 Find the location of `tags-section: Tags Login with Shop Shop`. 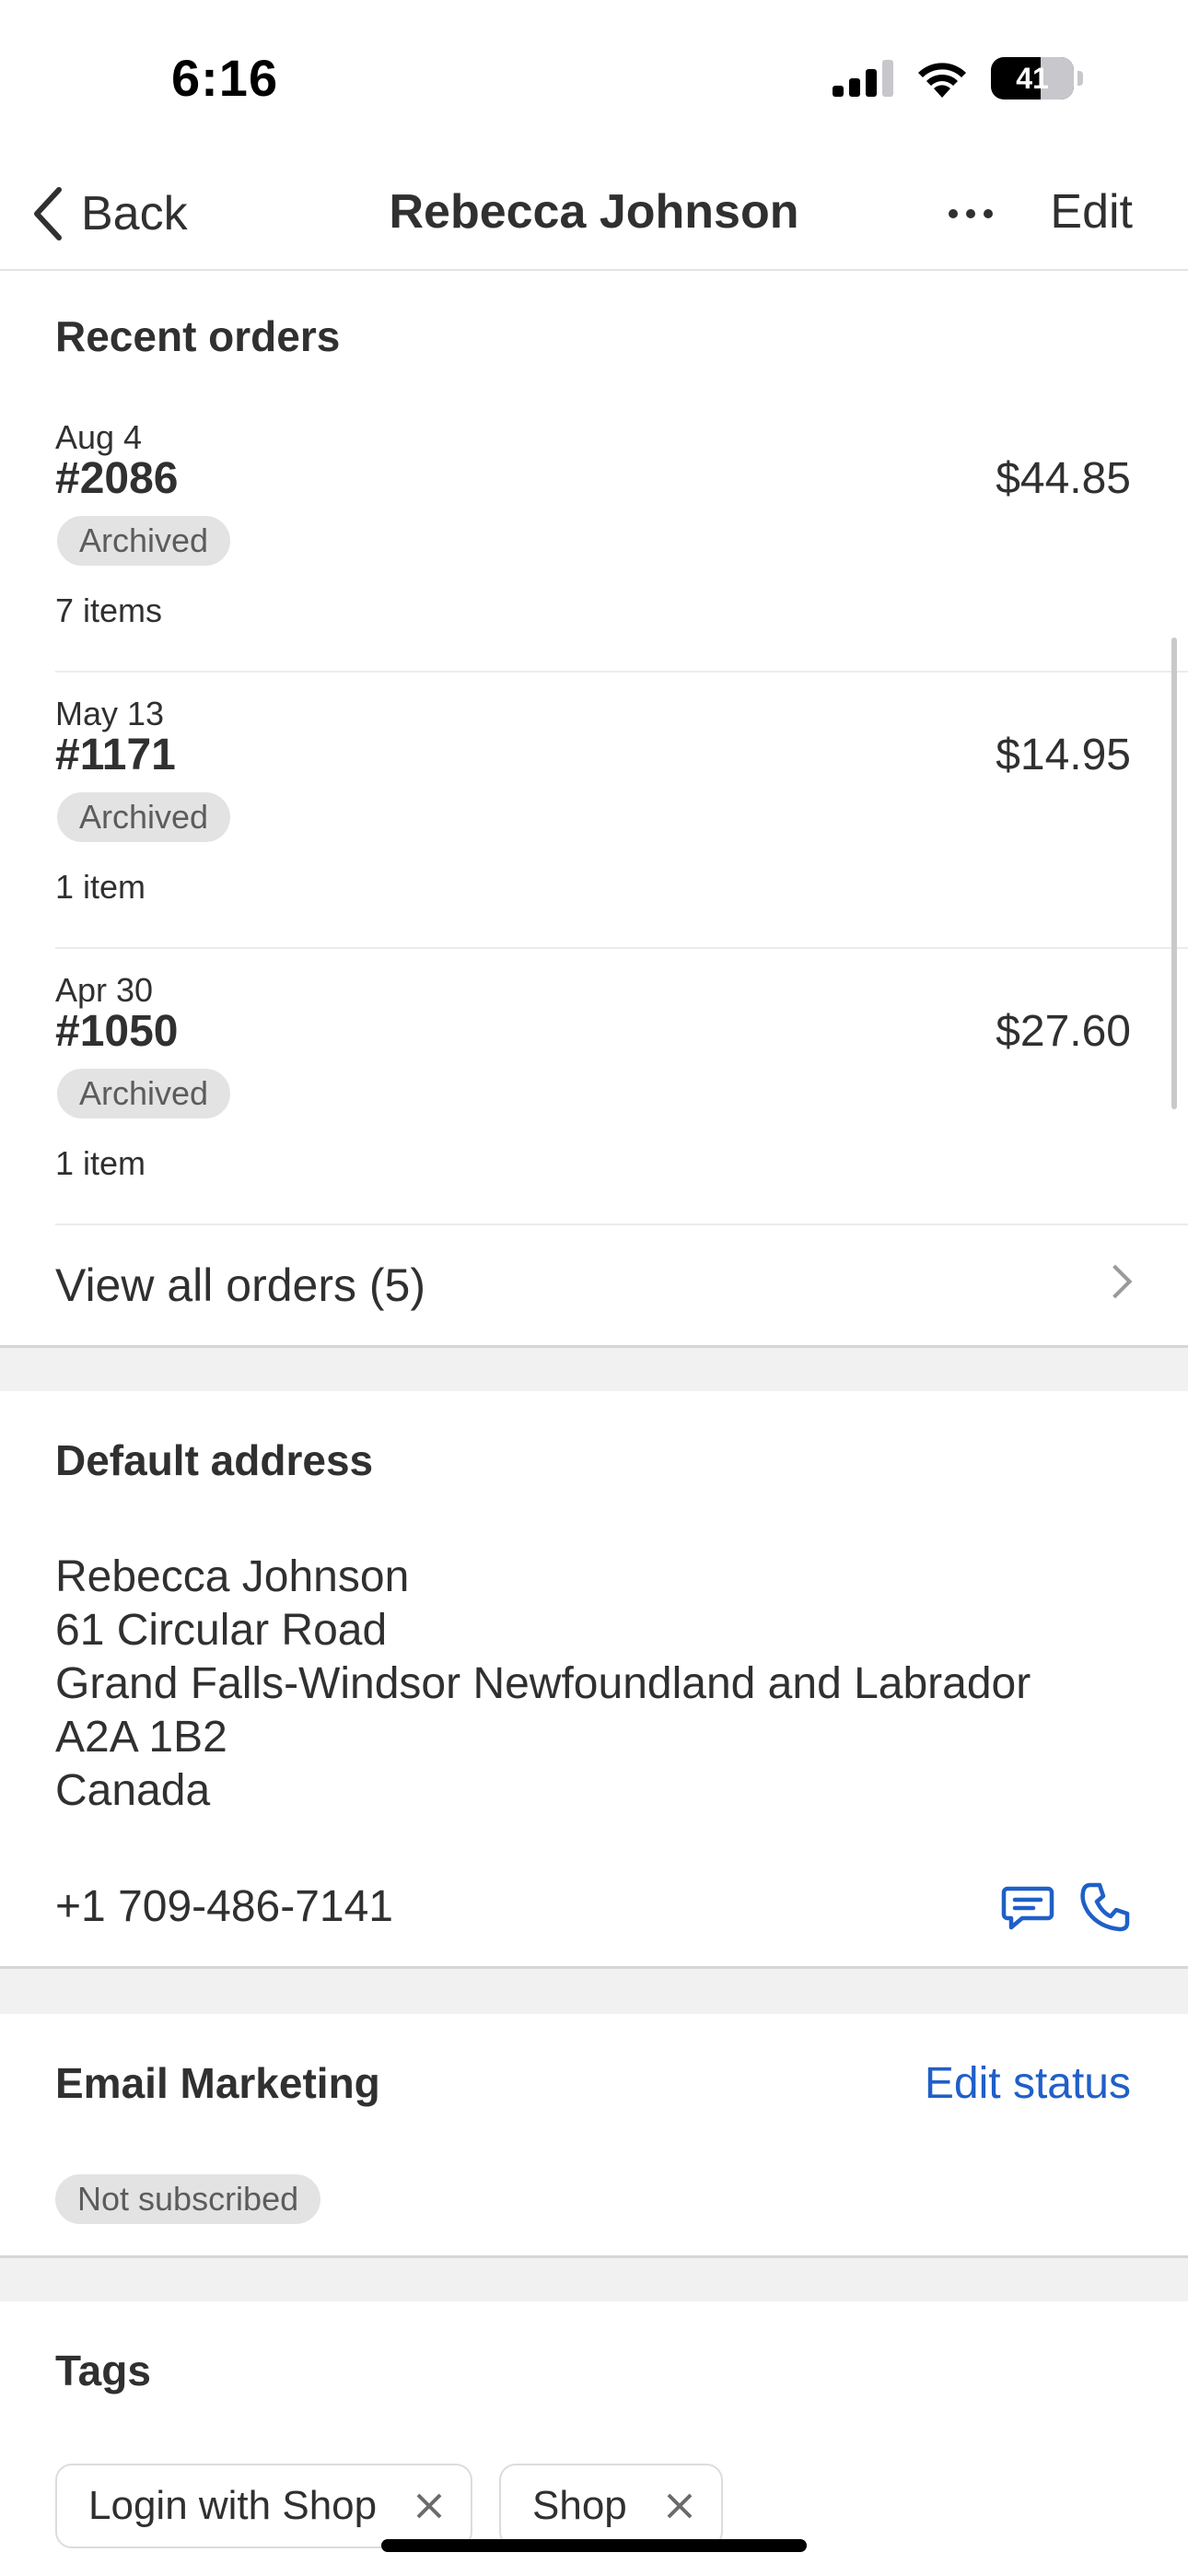

tags-section: Tags Login with Shop Shop is located at coordinates (594, 2438).